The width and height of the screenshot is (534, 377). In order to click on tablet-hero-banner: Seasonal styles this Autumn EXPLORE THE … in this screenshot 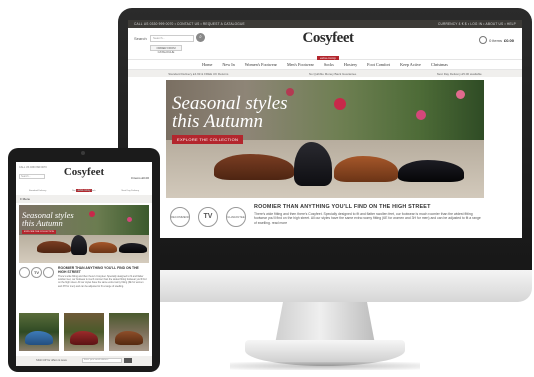, I will do `click(84, 234)`.